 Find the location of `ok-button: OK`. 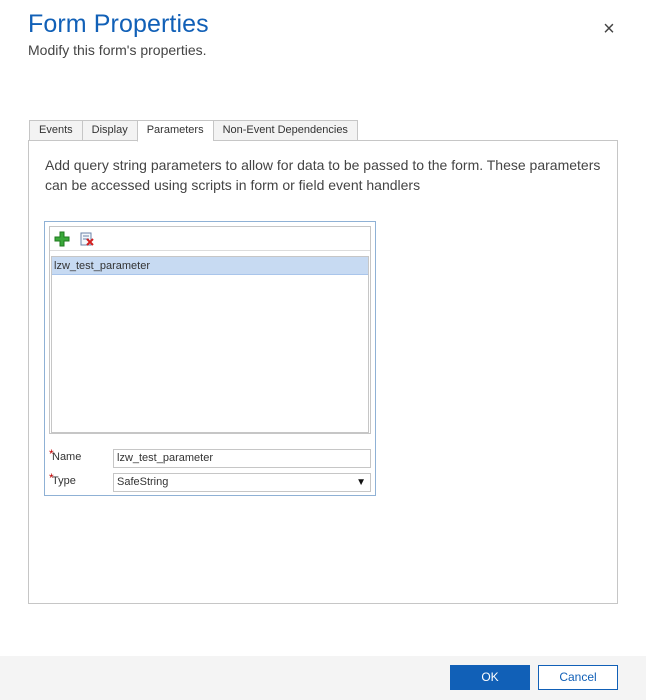

ok-button: OK is located at coordinates (490, 677).